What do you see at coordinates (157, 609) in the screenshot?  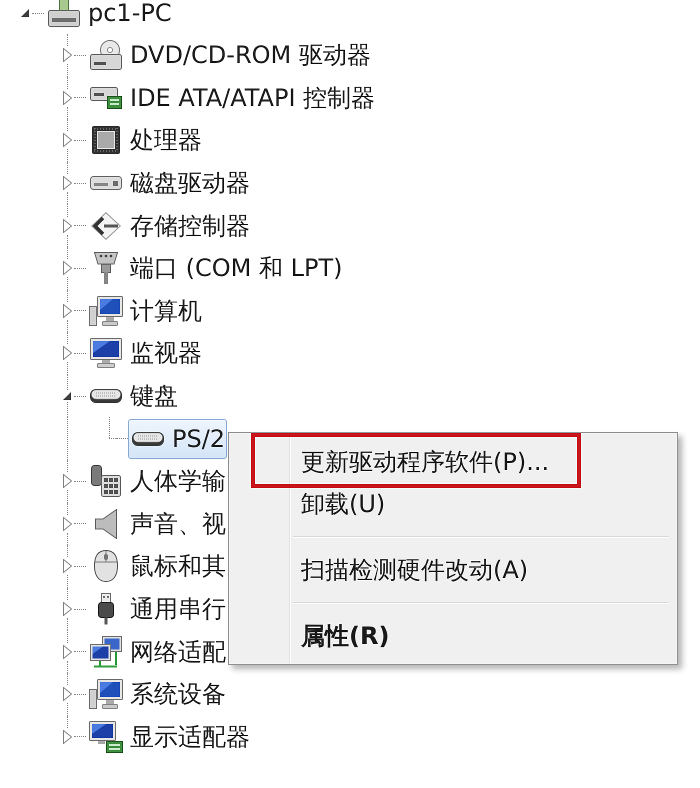 I see `tree-item: 通用串行` at bounding box center [157, 609].